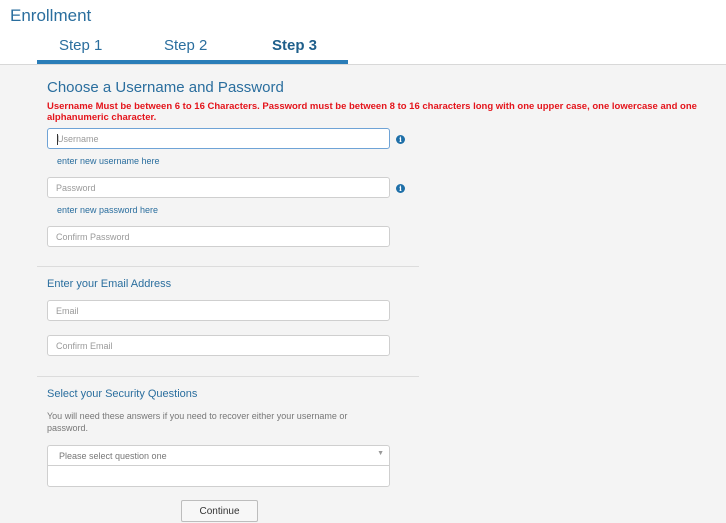 This screenshot has height=523, width=726. Describe the element at coordinates (185, 45) in the screenshot. I see `tab-step-2: Step 2` at that location.